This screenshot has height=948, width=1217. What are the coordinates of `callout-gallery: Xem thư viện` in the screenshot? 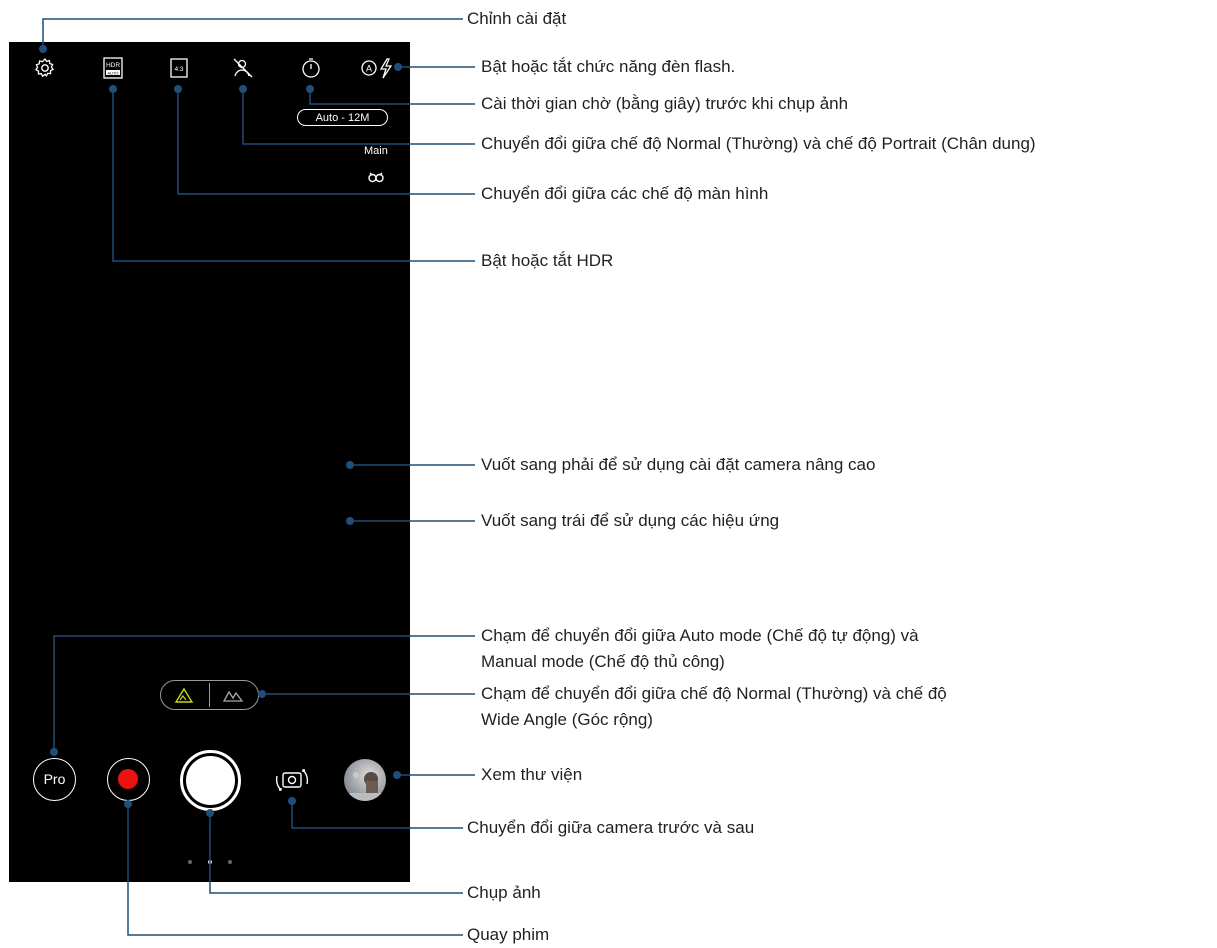 It's located at (532, 774).